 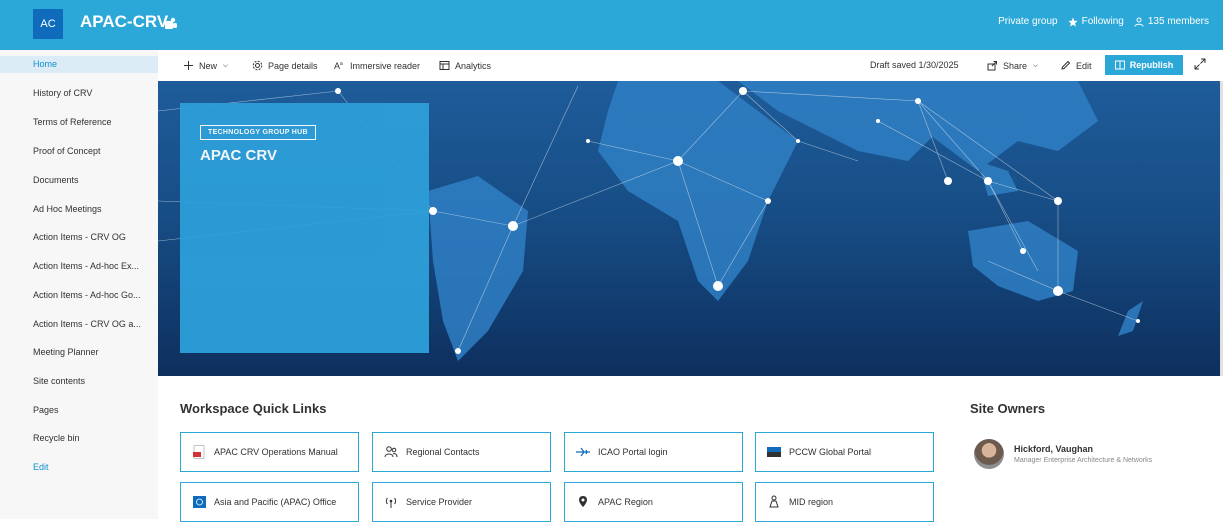 What do you see at coordinates (56, 180) in the screenshot?
I see `nav-item-documents: Documents` at bounding box center [56, 180].